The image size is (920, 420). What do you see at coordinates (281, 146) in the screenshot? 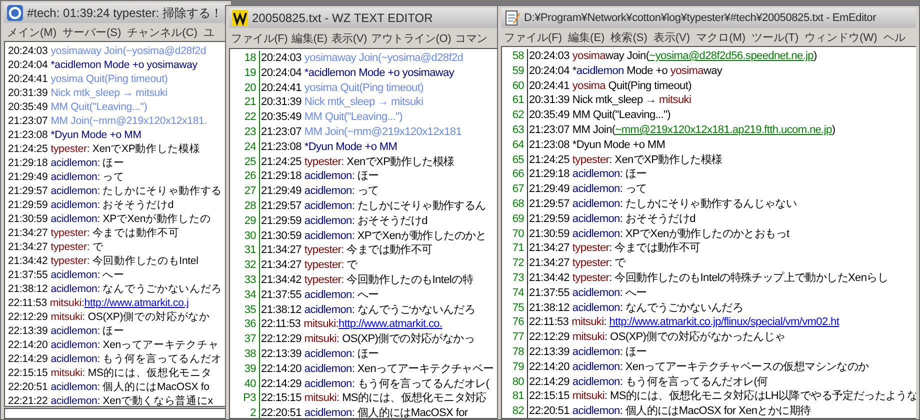
I see `timestamp: 21:23:08` at bounding box center [281, 146].